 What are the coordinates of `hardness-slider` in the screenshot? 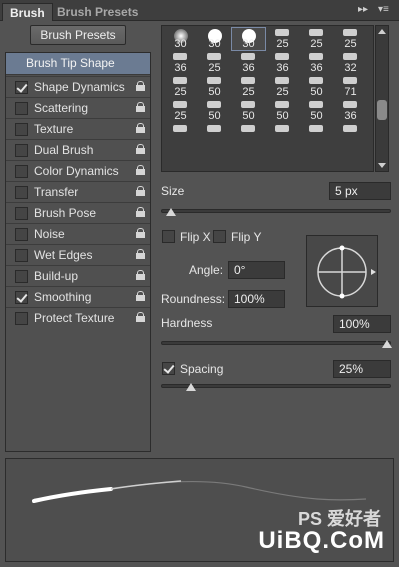 It's located at (276, 344).